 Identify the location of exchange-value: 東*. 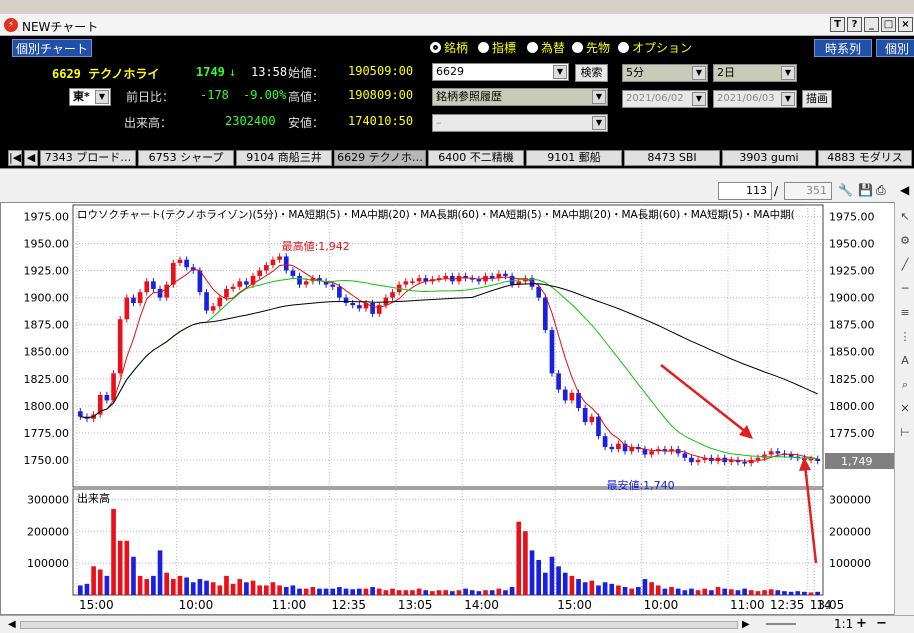
(81, 96).